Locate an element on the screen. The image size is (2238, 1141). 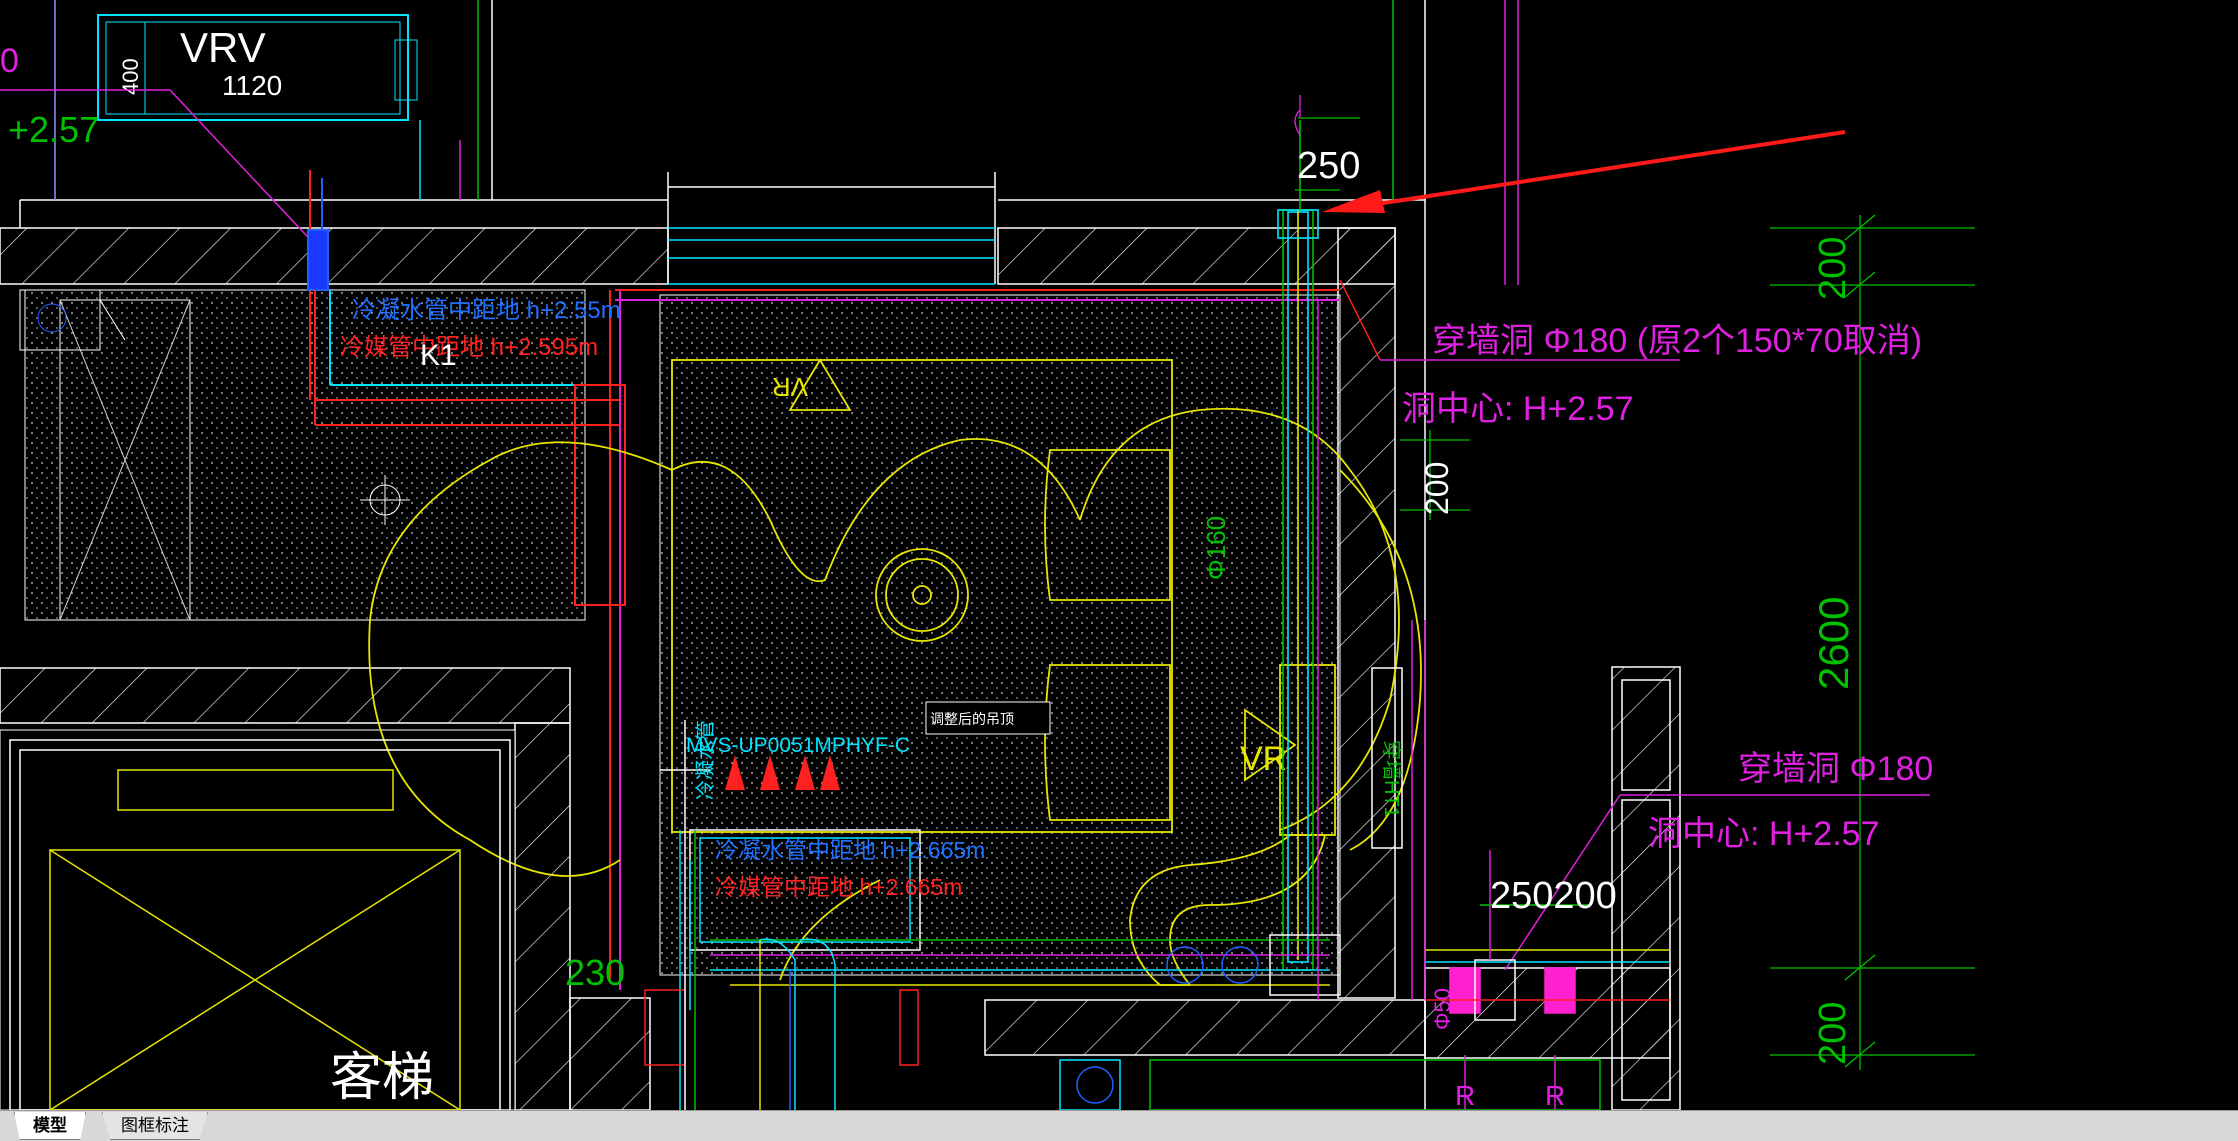
tab-model: 模型 is located at coordinates (50, 1126).